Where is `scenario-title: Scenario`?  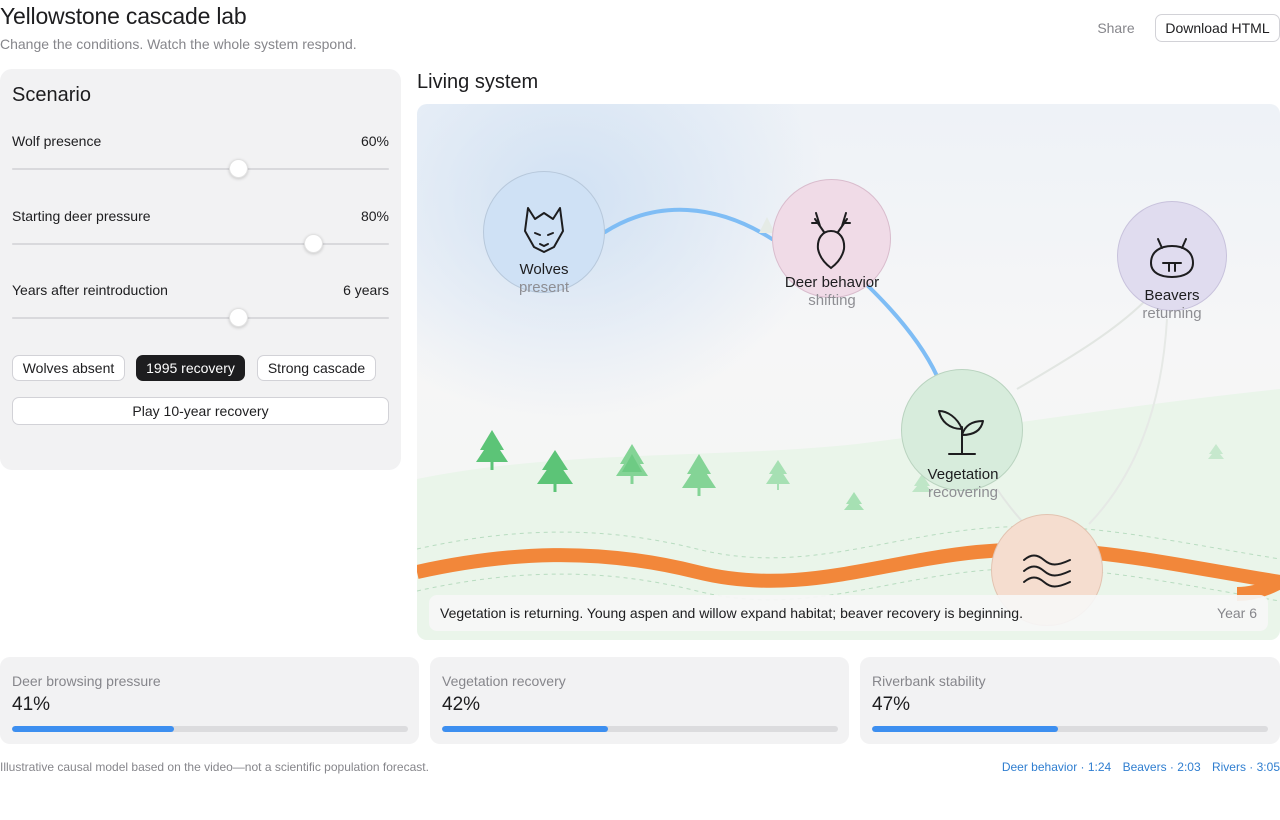 scenario-title: Scenario is located at coordinates (51, 95).